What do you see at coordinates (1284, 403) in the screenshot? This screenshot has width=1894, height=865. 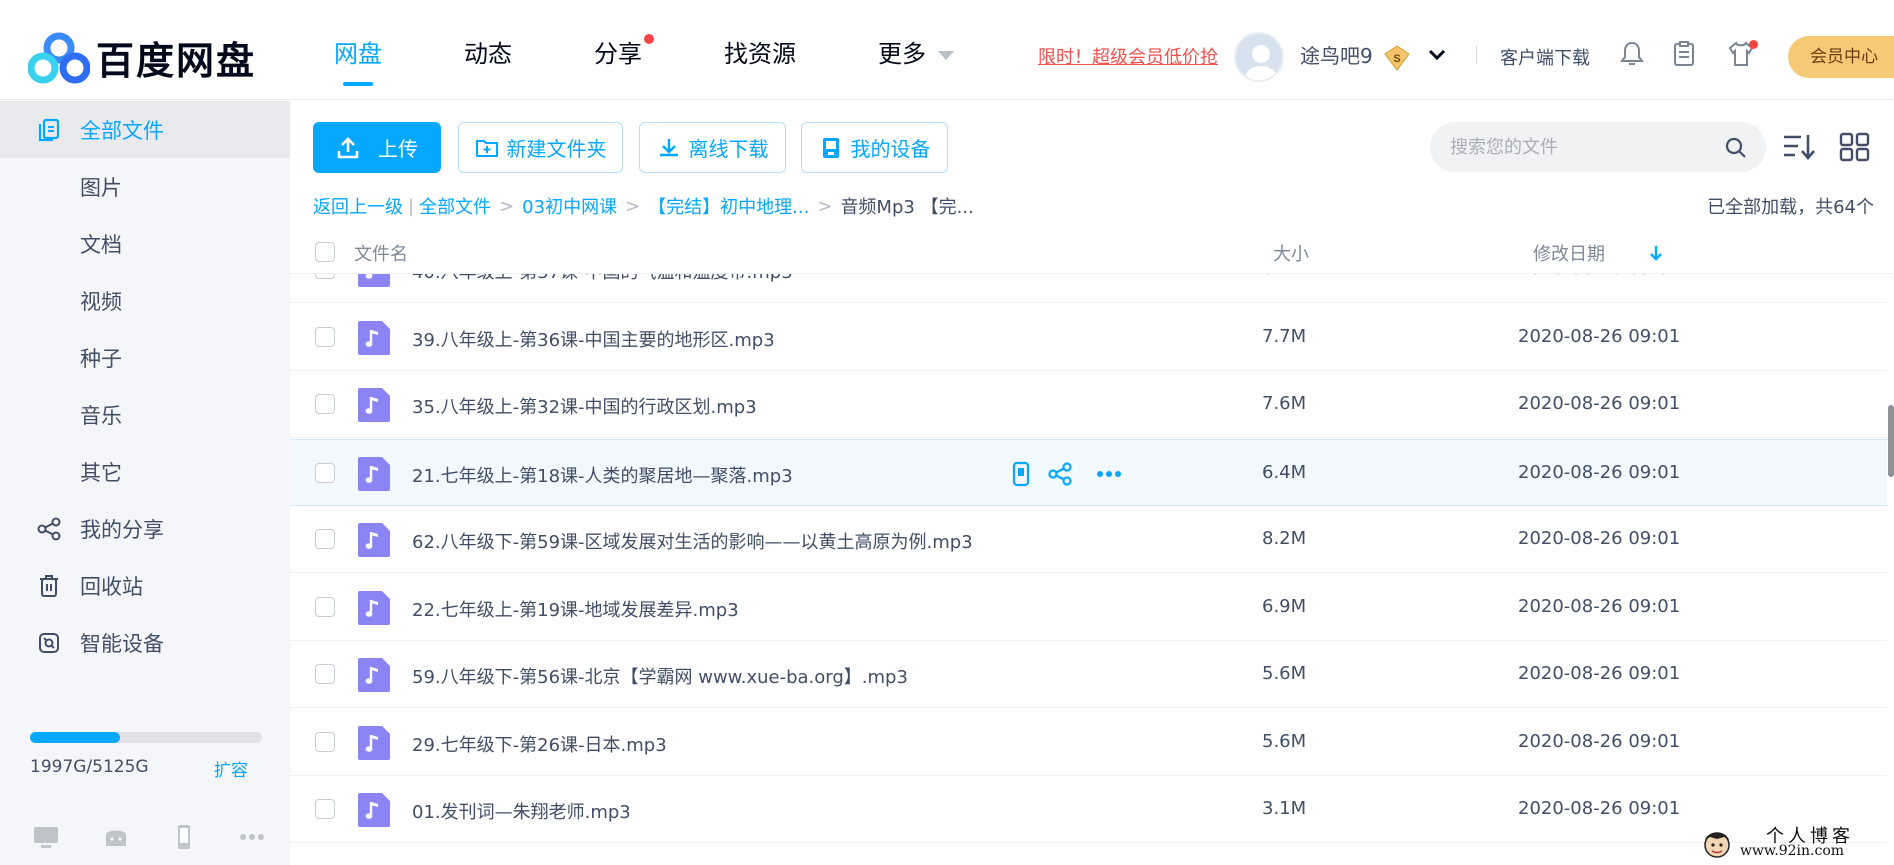 I see `file-size: 7.6M` at bounding box center [1284, 403].